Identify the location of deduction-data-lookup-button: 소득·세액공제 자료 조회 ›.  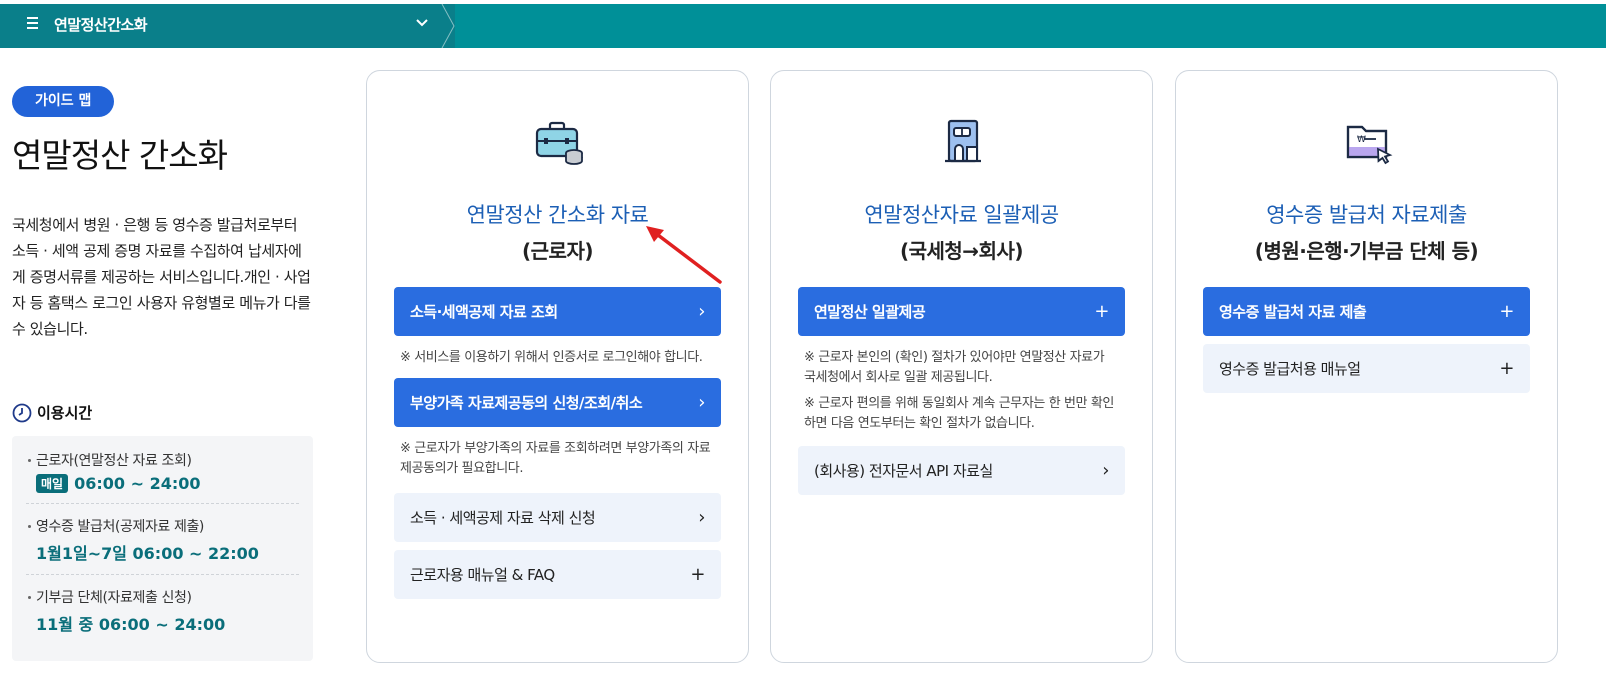
(557, 311).